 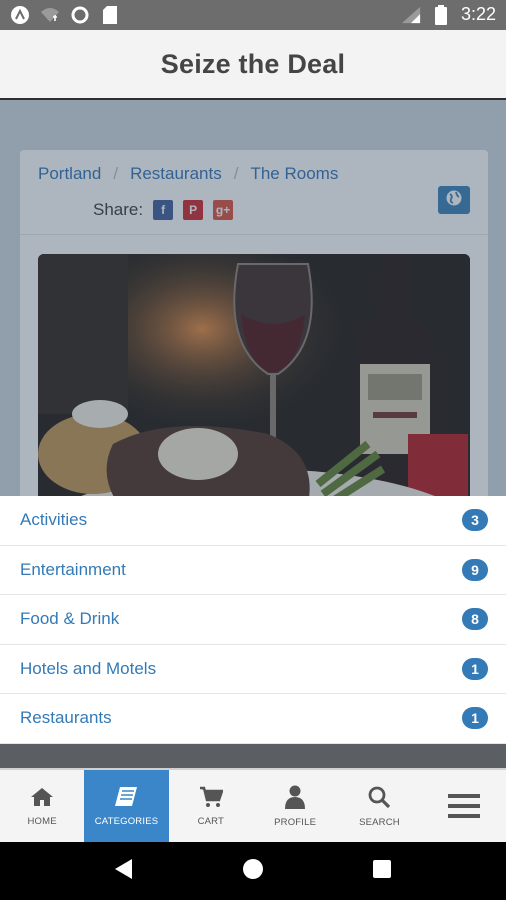 I want to click on count-badge: 8, so click(x=475, y=619).